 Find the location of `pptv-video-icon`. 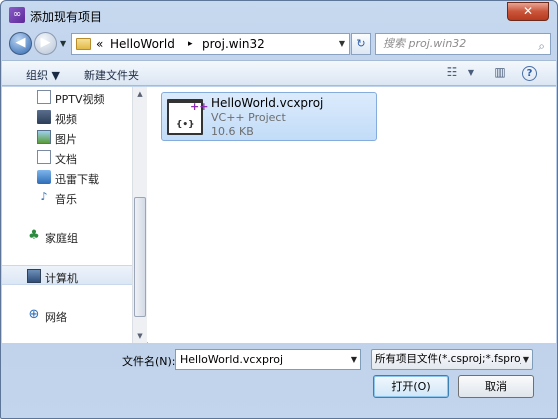

pptv-video-icon is located at coordinates (44, 97).